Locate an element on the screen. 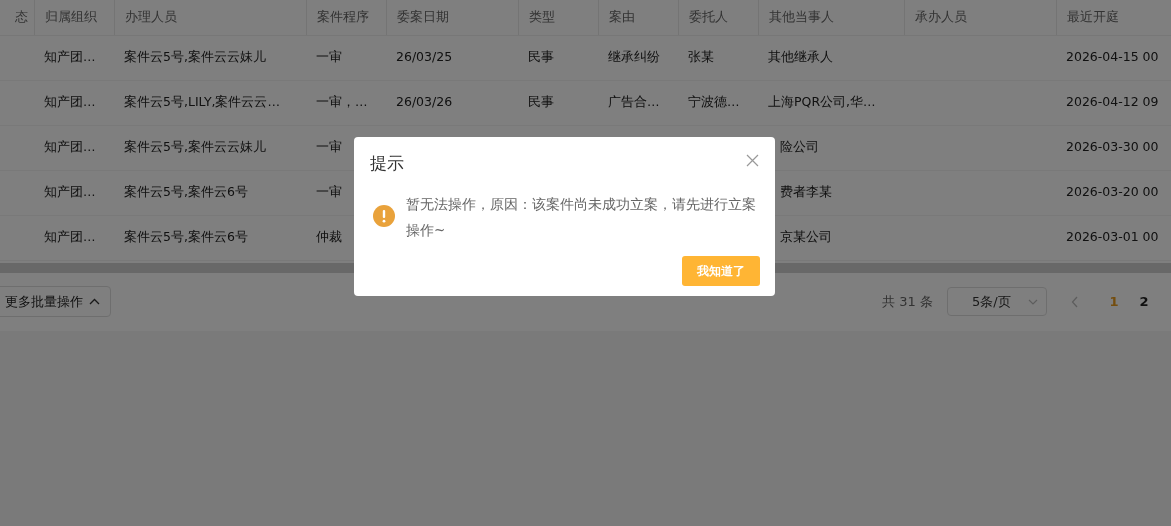 This screenshot has width=1171, height=526. table-cell: 26/03/26 is located at coordinates (424, 102).